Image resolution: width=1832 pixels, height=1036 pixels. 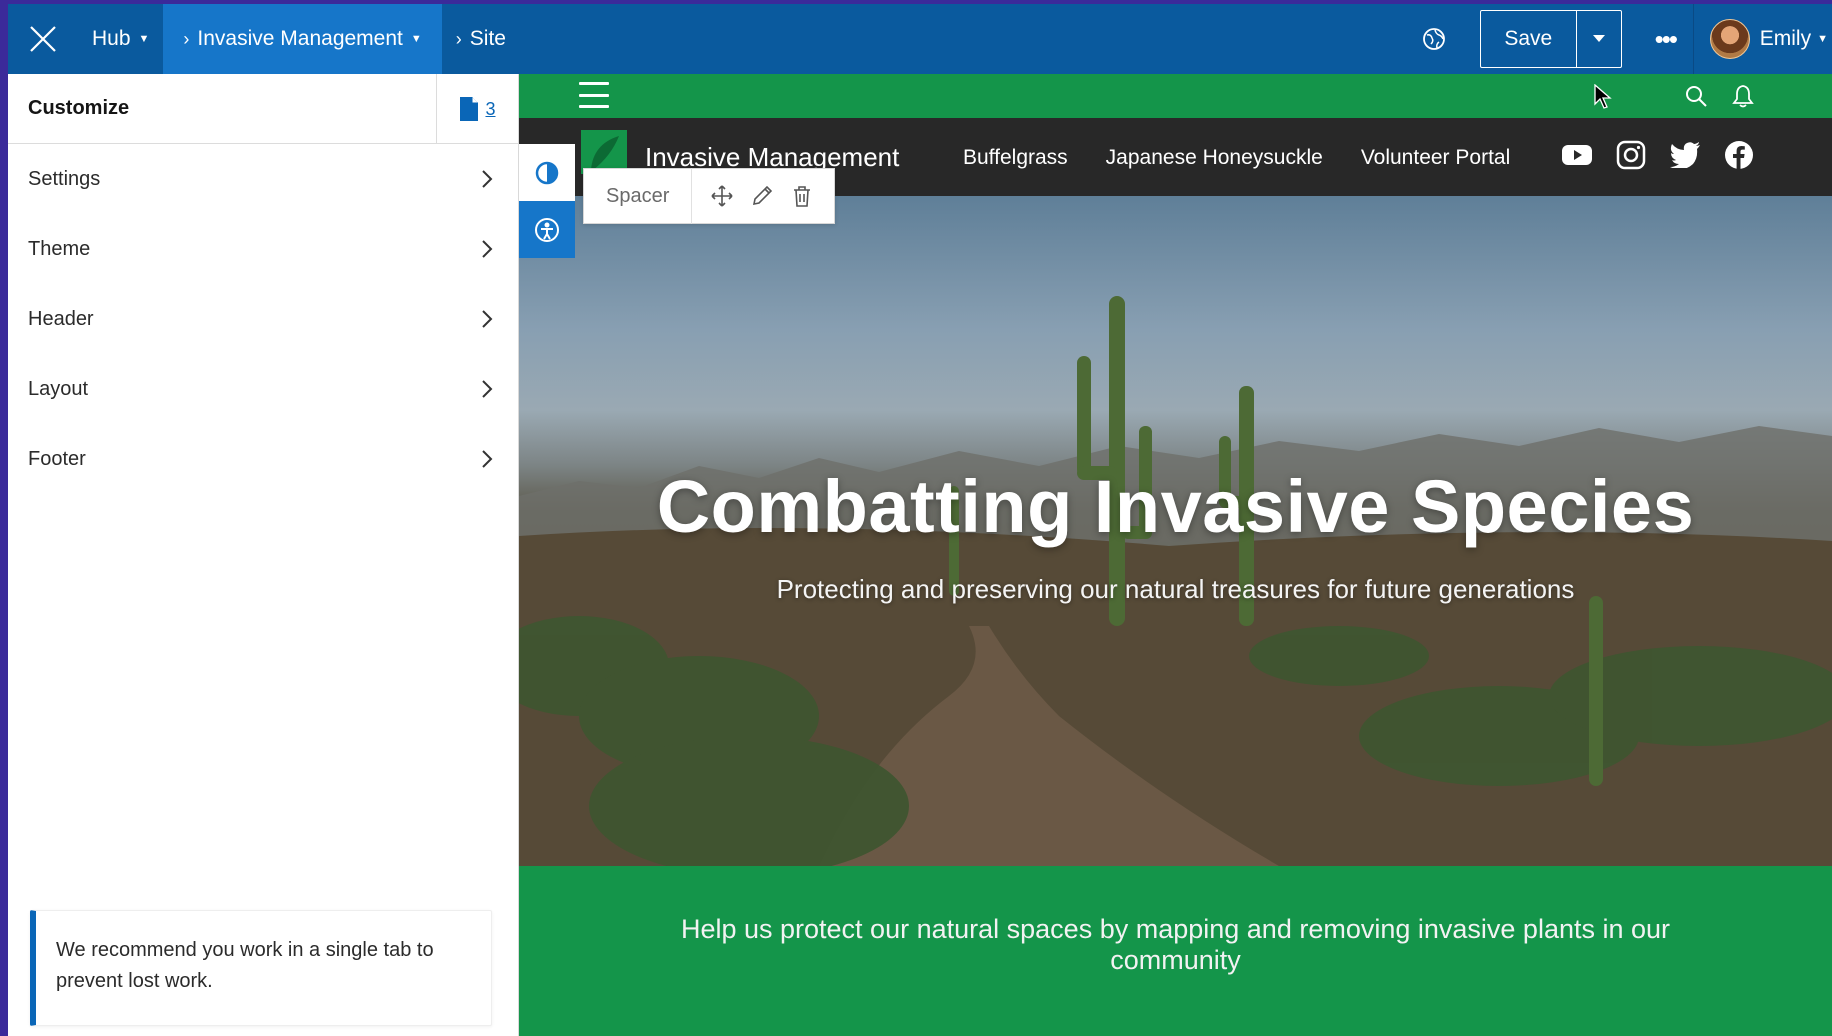 What do you see at coordinates (263, 109) in the screenshot?
I see `customize-header: Customize 3` at bounding box center [263, 109].